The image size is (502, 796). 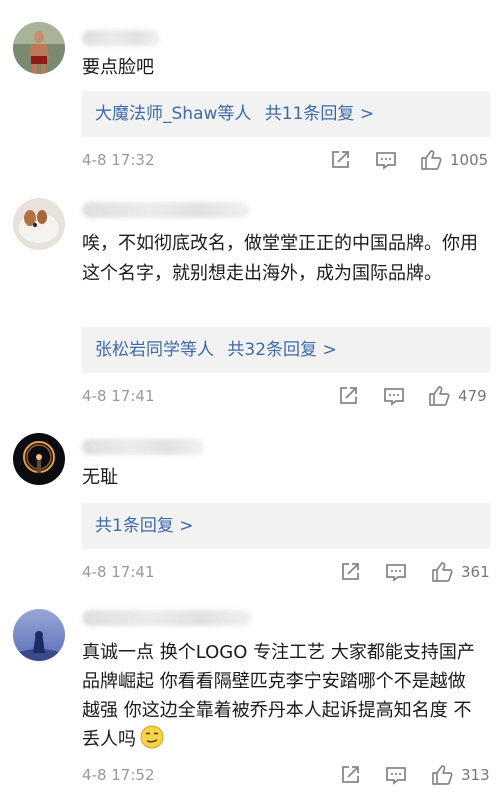 What do you see at coordinates (286, 573) in the screenshot?
I see `comment-meta: 4-8 17:41 361` at bounding box center [286, 573].